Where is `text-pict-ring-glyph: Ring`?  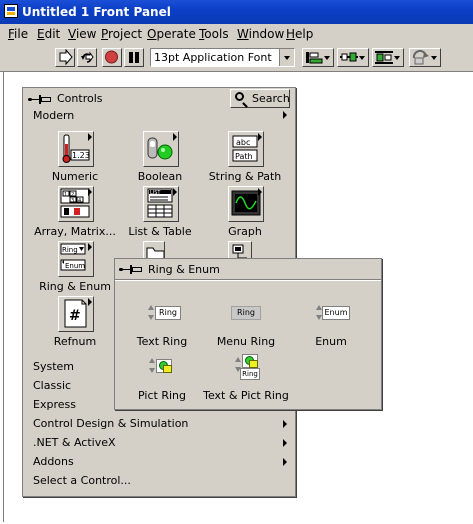 text-pict-ring-glyph: Ring is located at coordinates (250, 374).